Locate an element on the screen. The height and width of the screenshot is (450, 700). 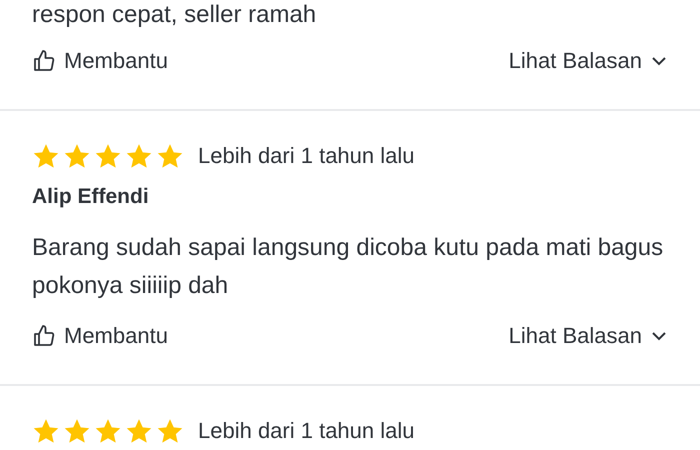
review-text: respon cepat, seller ramah is located at coordinates (175, 15).